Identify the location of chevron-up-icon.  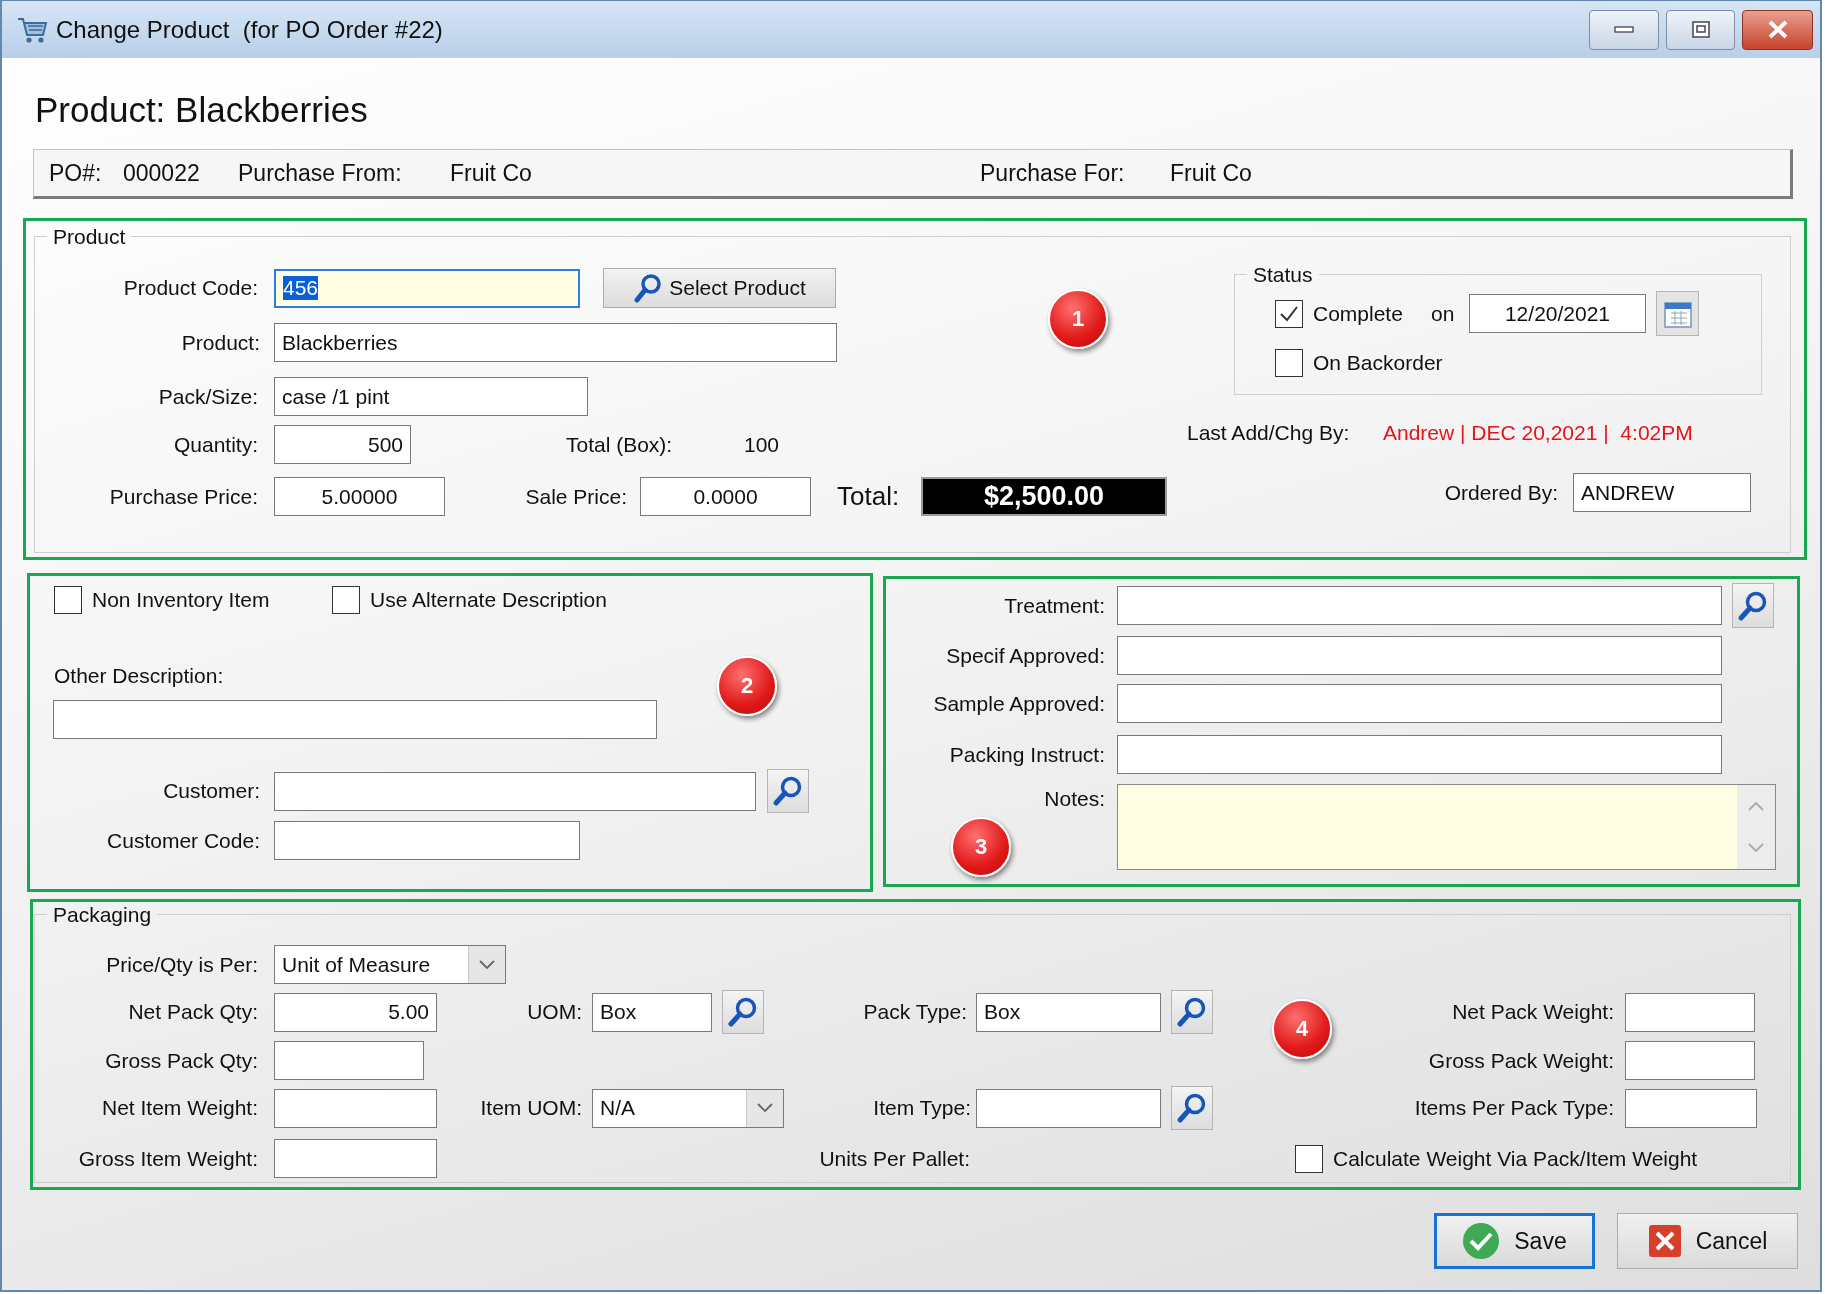
(1756, 806).